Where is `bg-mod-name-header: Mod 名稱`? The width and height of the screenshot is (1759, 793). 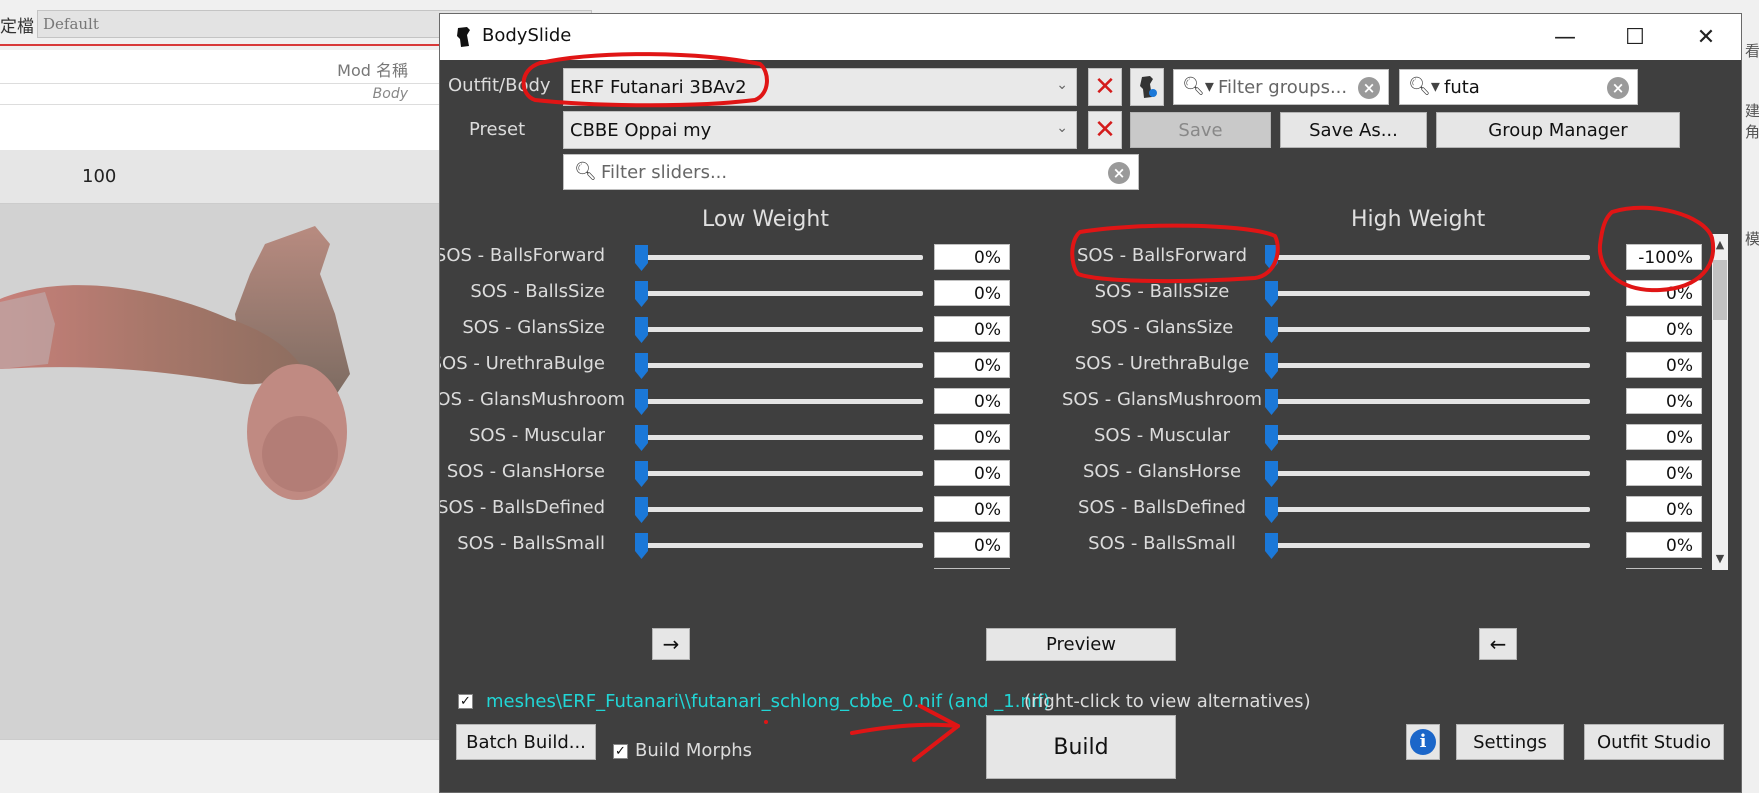
bg-mod-name-header: Mod 名稱 is located at coordinates (372, 69).